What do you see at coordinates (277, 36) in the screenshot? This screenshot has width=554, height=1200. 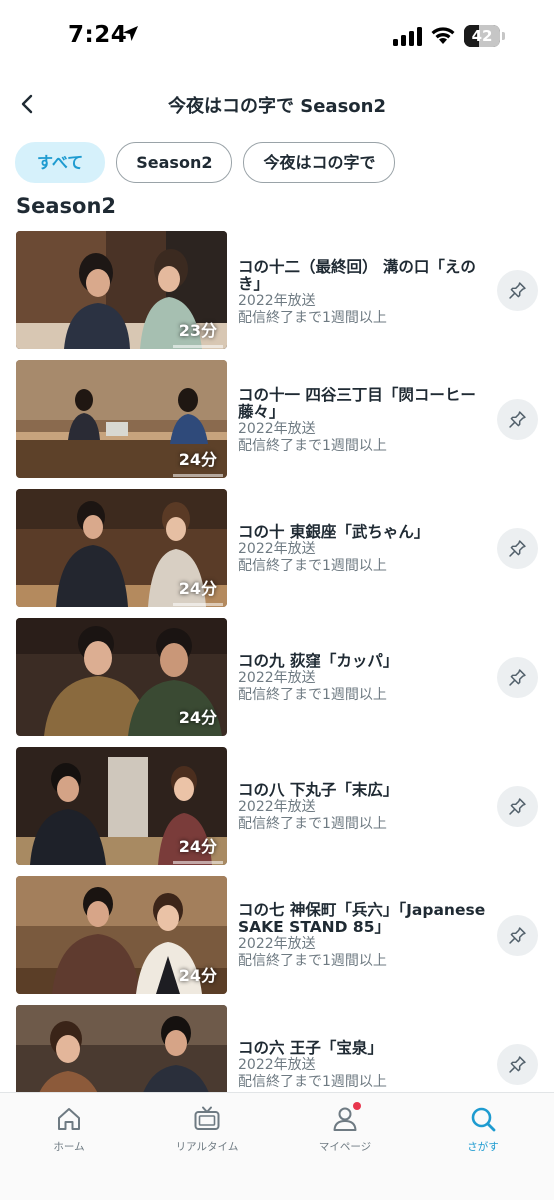 I see `status-bar: 7:24 42` at bounding box center [277, 36].